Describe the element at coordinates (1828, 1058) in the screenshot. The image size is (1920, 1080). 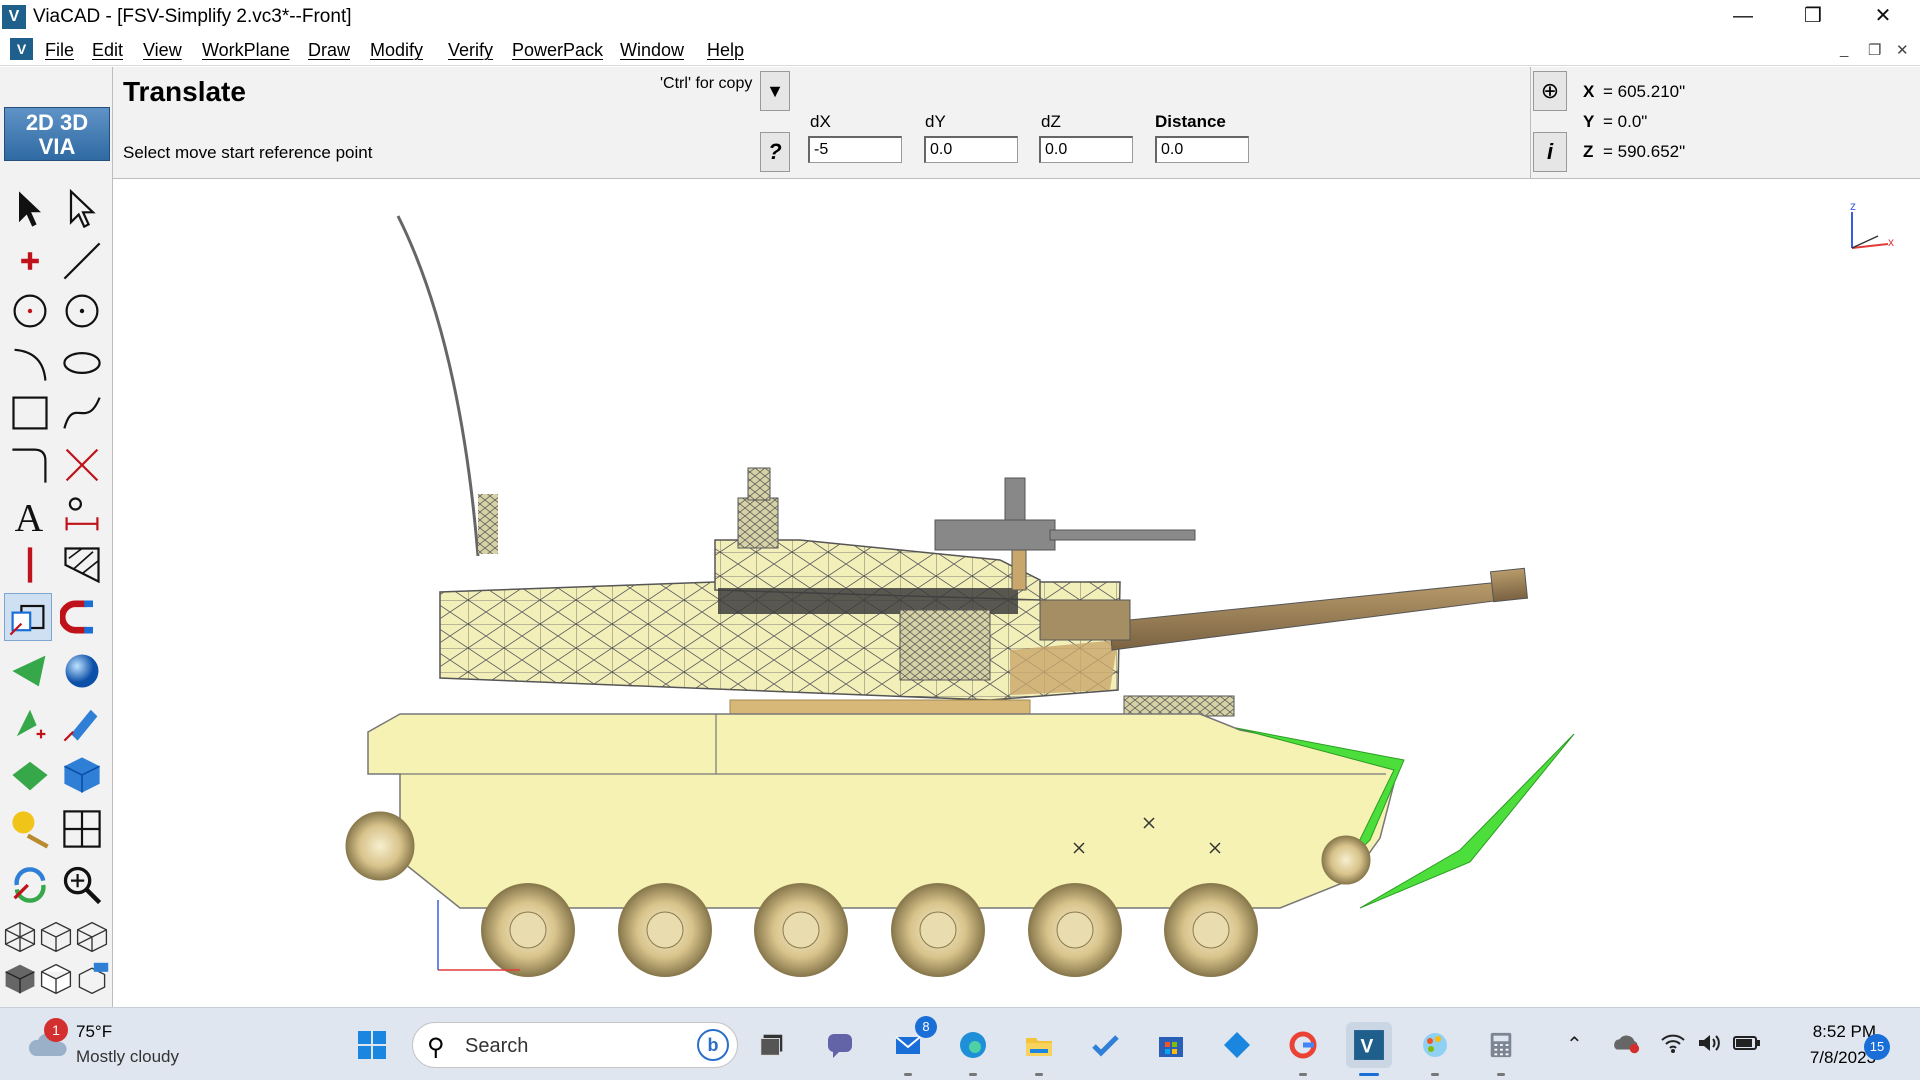
I see `clock-date: 7/8/2023` at that location.